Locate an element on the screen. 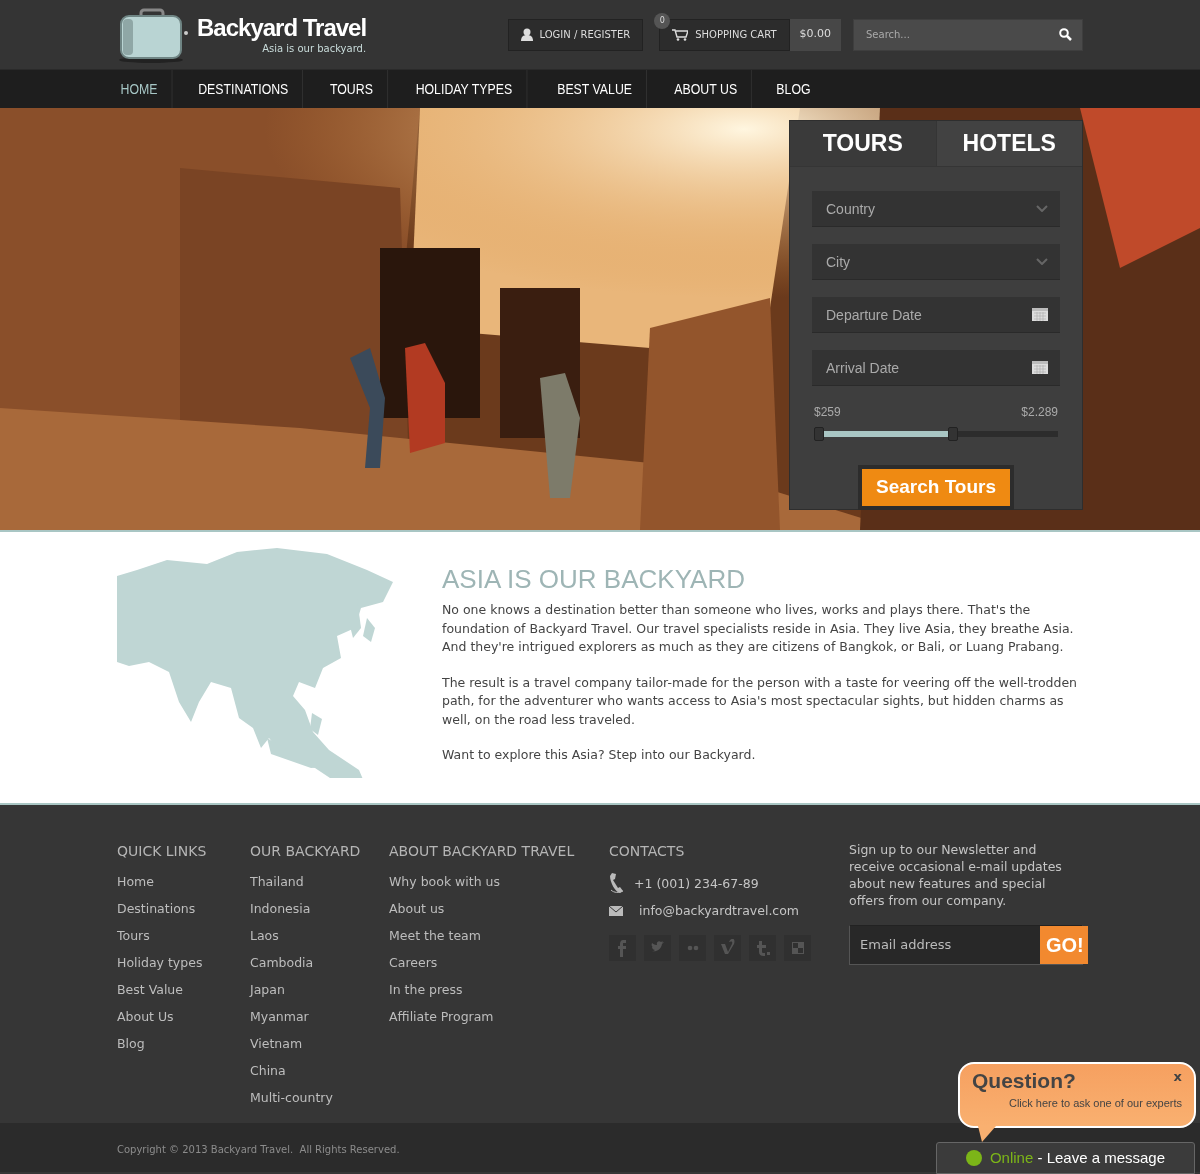 Image resolution: width=1200 pixels, height=1174 pixels. cart-count-badge: 0 is located at coordinates (662, 20).